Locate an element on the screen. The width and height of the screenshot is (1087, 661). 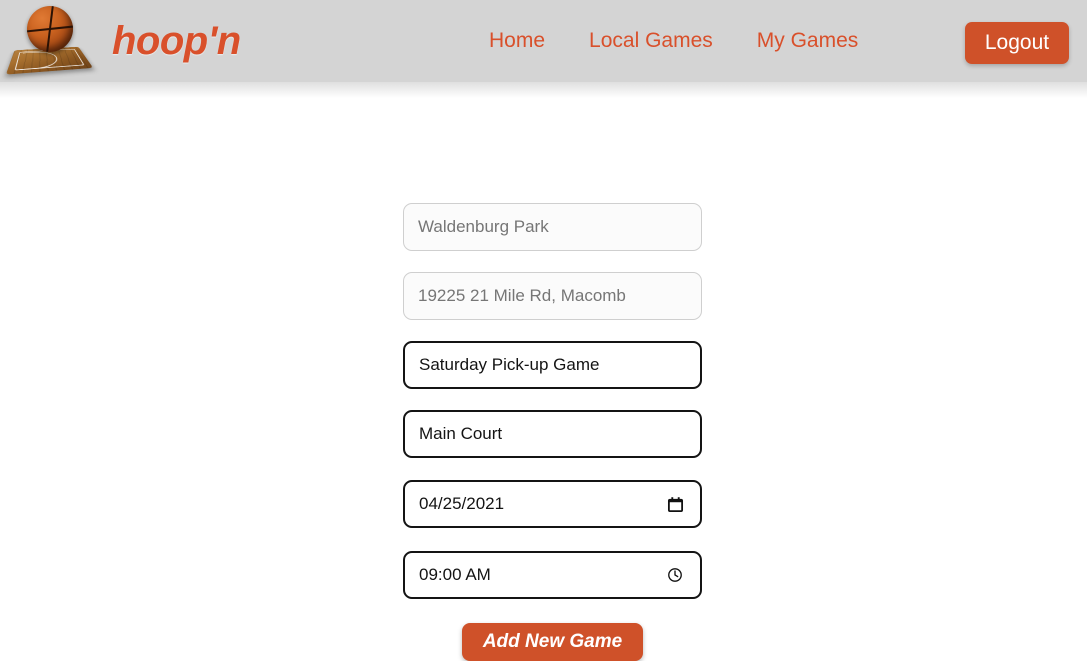
game-time-value: 09:00 AM is located at coordinates (455, 574).